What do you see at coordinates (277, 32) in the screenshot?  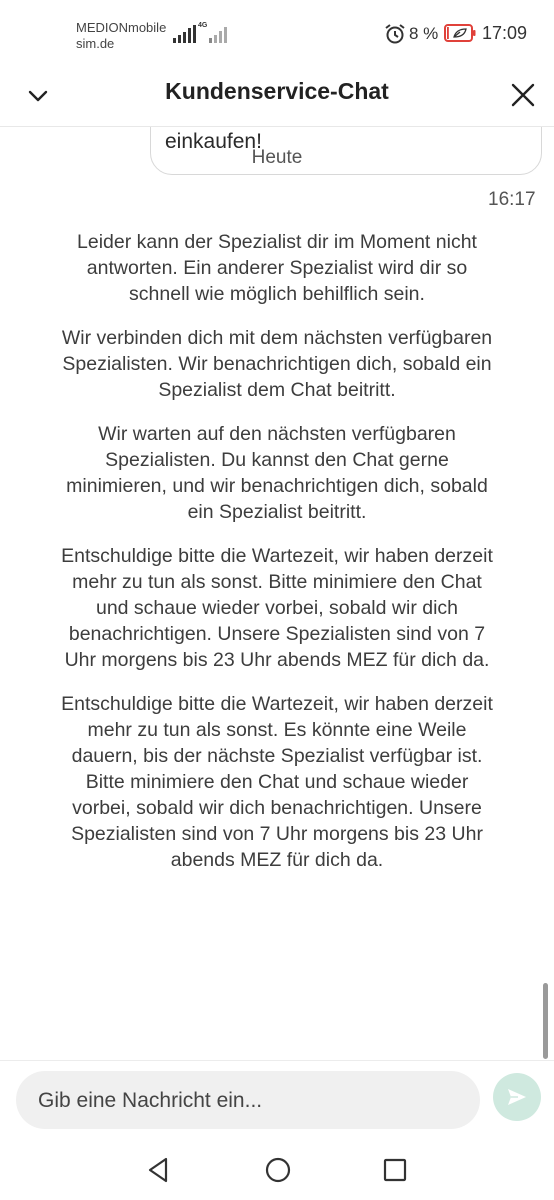 I see `status-bar: MEDIONmobile sim.de 4G 8 % 17:09` at bounding box center [277, 32].